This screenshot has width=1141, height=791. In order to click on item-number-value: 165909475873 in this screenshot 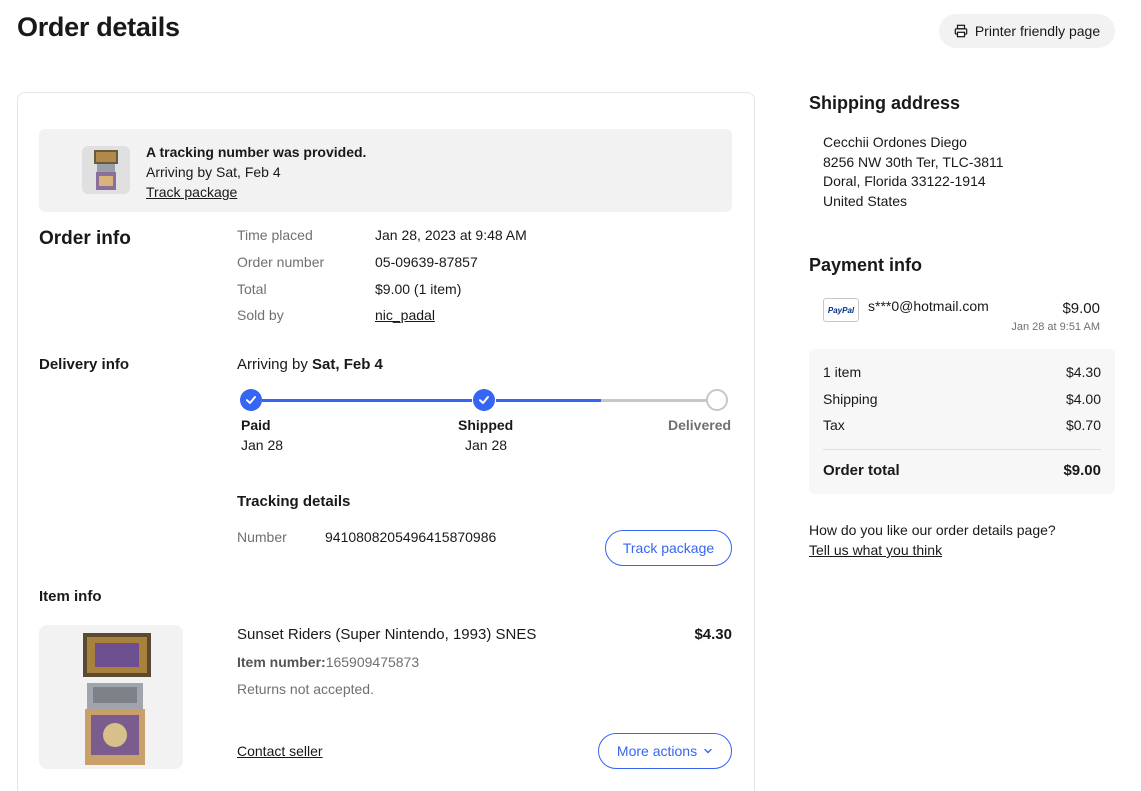, I will do `click(372, 662)`.